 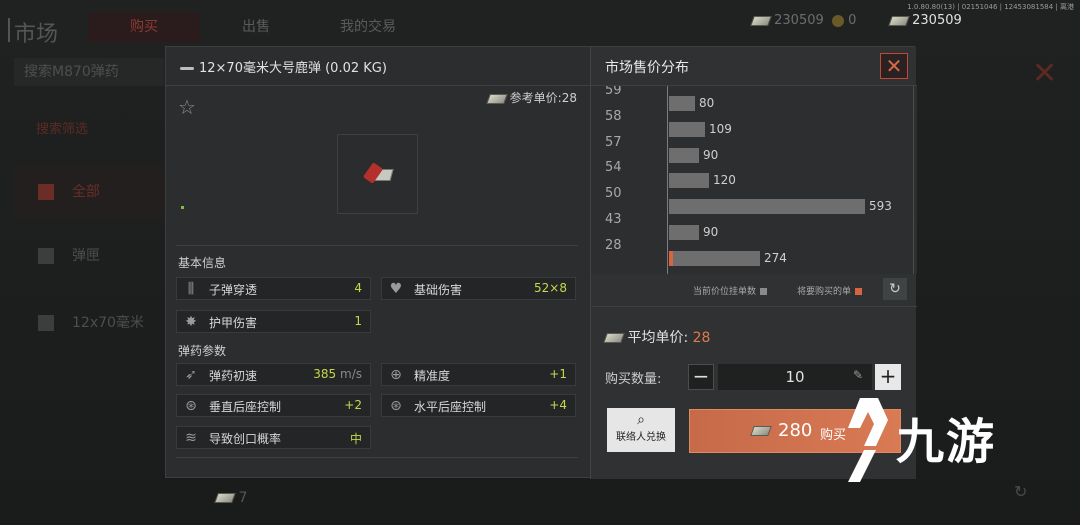 I want to click on favorite-star-icon: ☆, so click(x=187, y=107).